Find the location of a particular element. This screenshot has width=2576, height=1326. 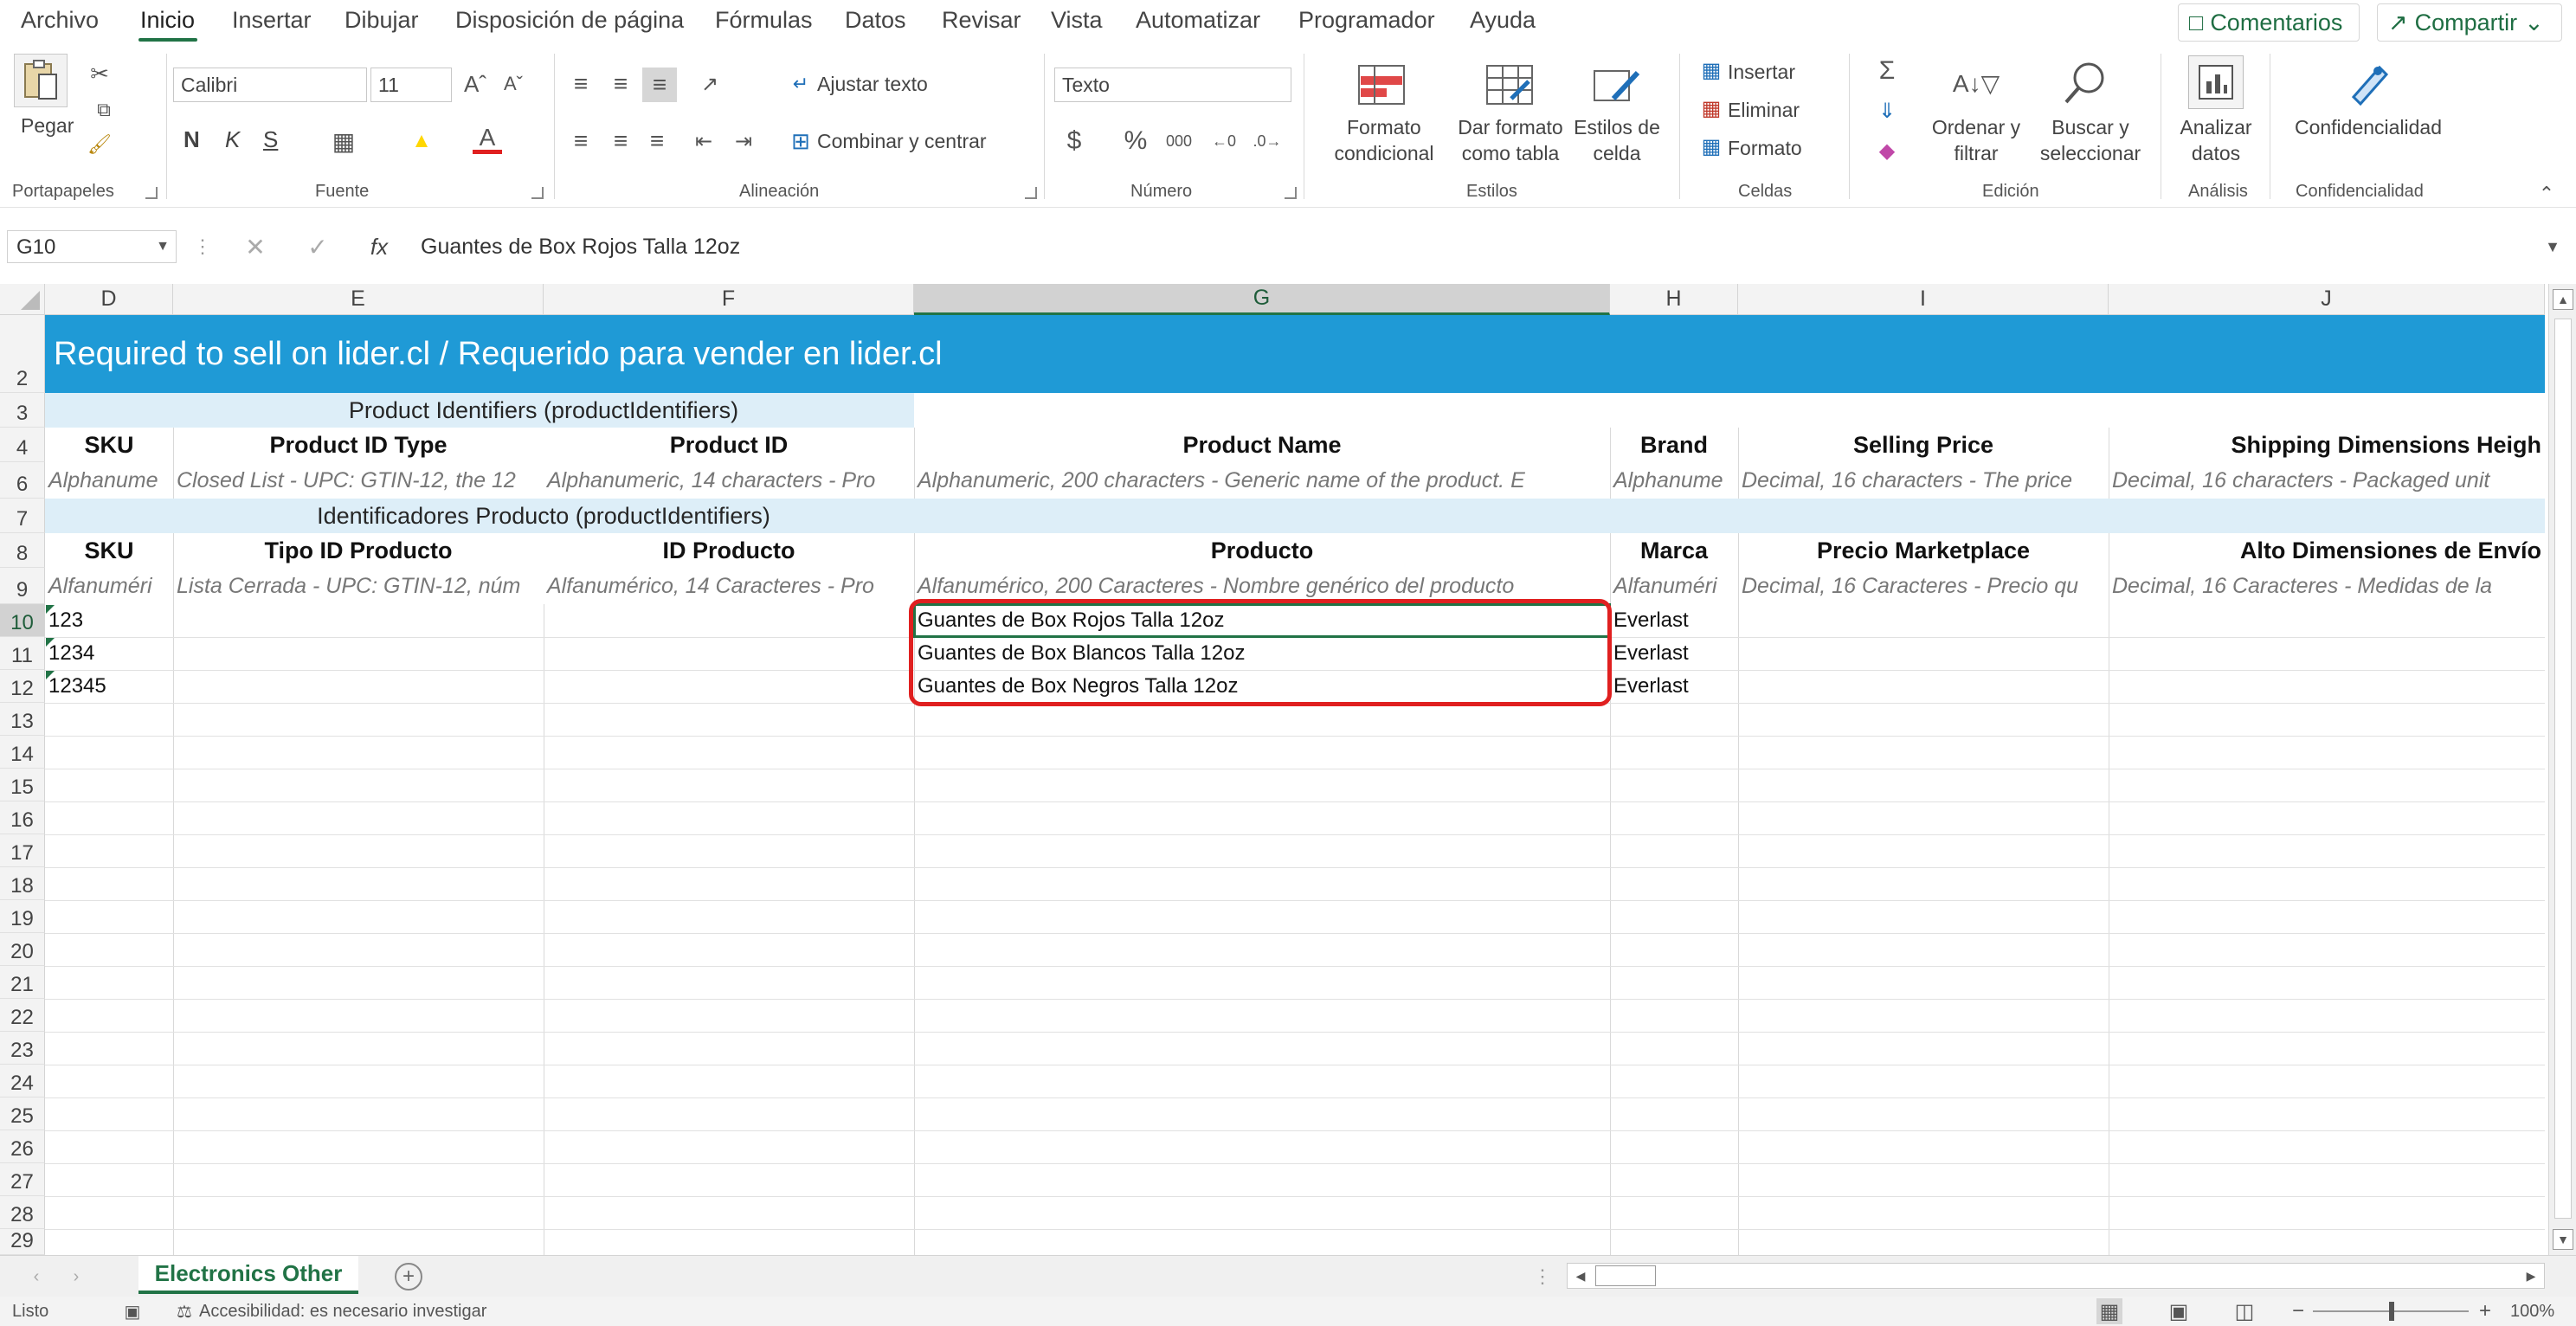

column-header-g: G is located at coordinates (1262, 299).